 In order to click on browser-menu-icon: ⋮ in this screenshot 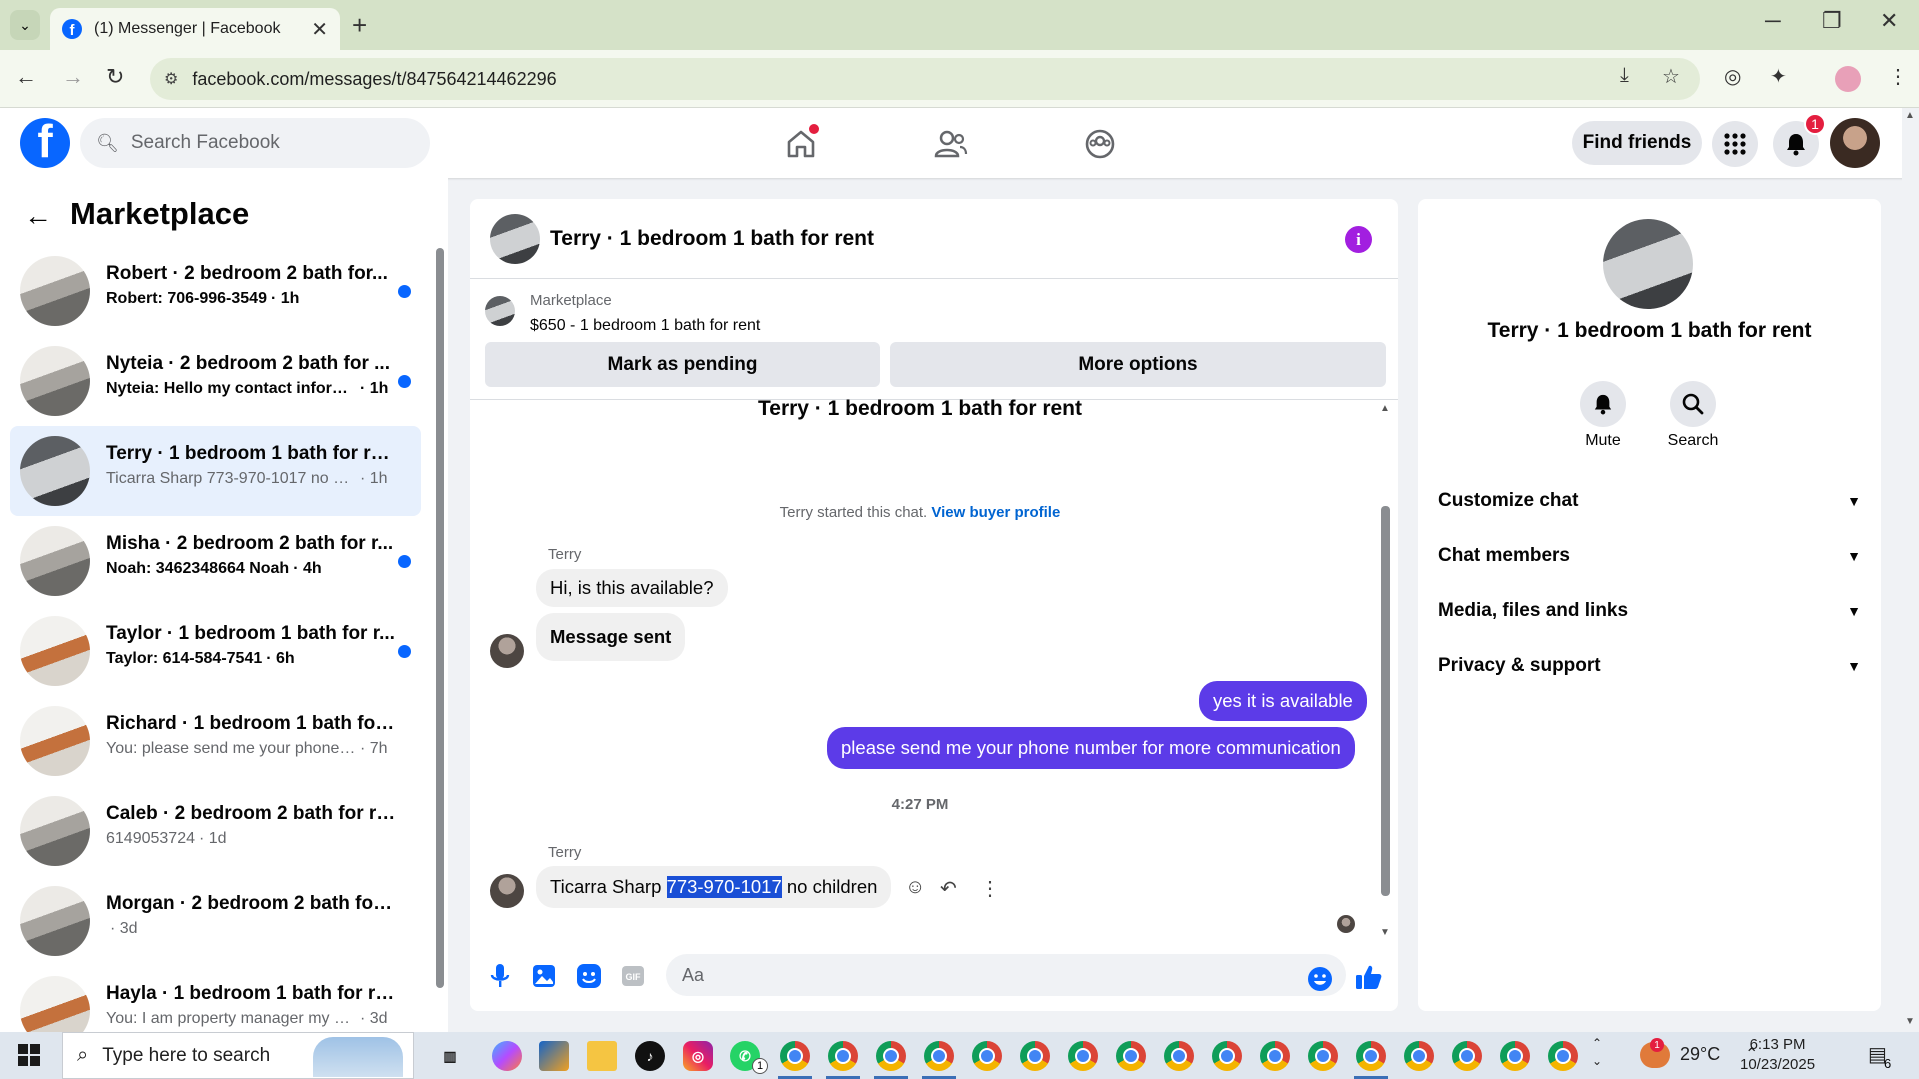, I will do `click(1898, 76)`.